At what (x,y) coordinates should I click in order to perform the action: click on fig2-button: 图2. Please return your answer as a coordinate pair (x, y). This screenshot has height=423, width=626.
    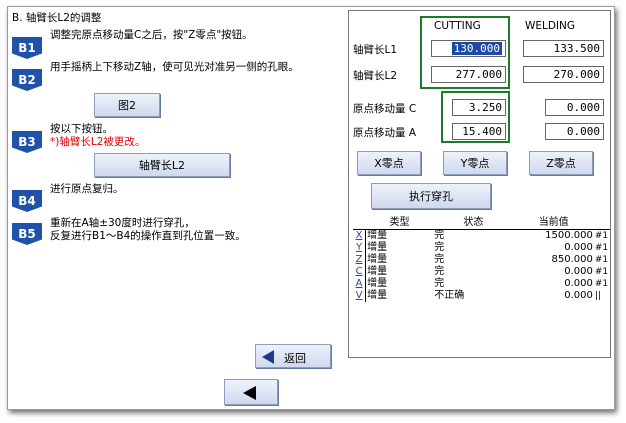
    Looking at the image, I should click on (127, 105).